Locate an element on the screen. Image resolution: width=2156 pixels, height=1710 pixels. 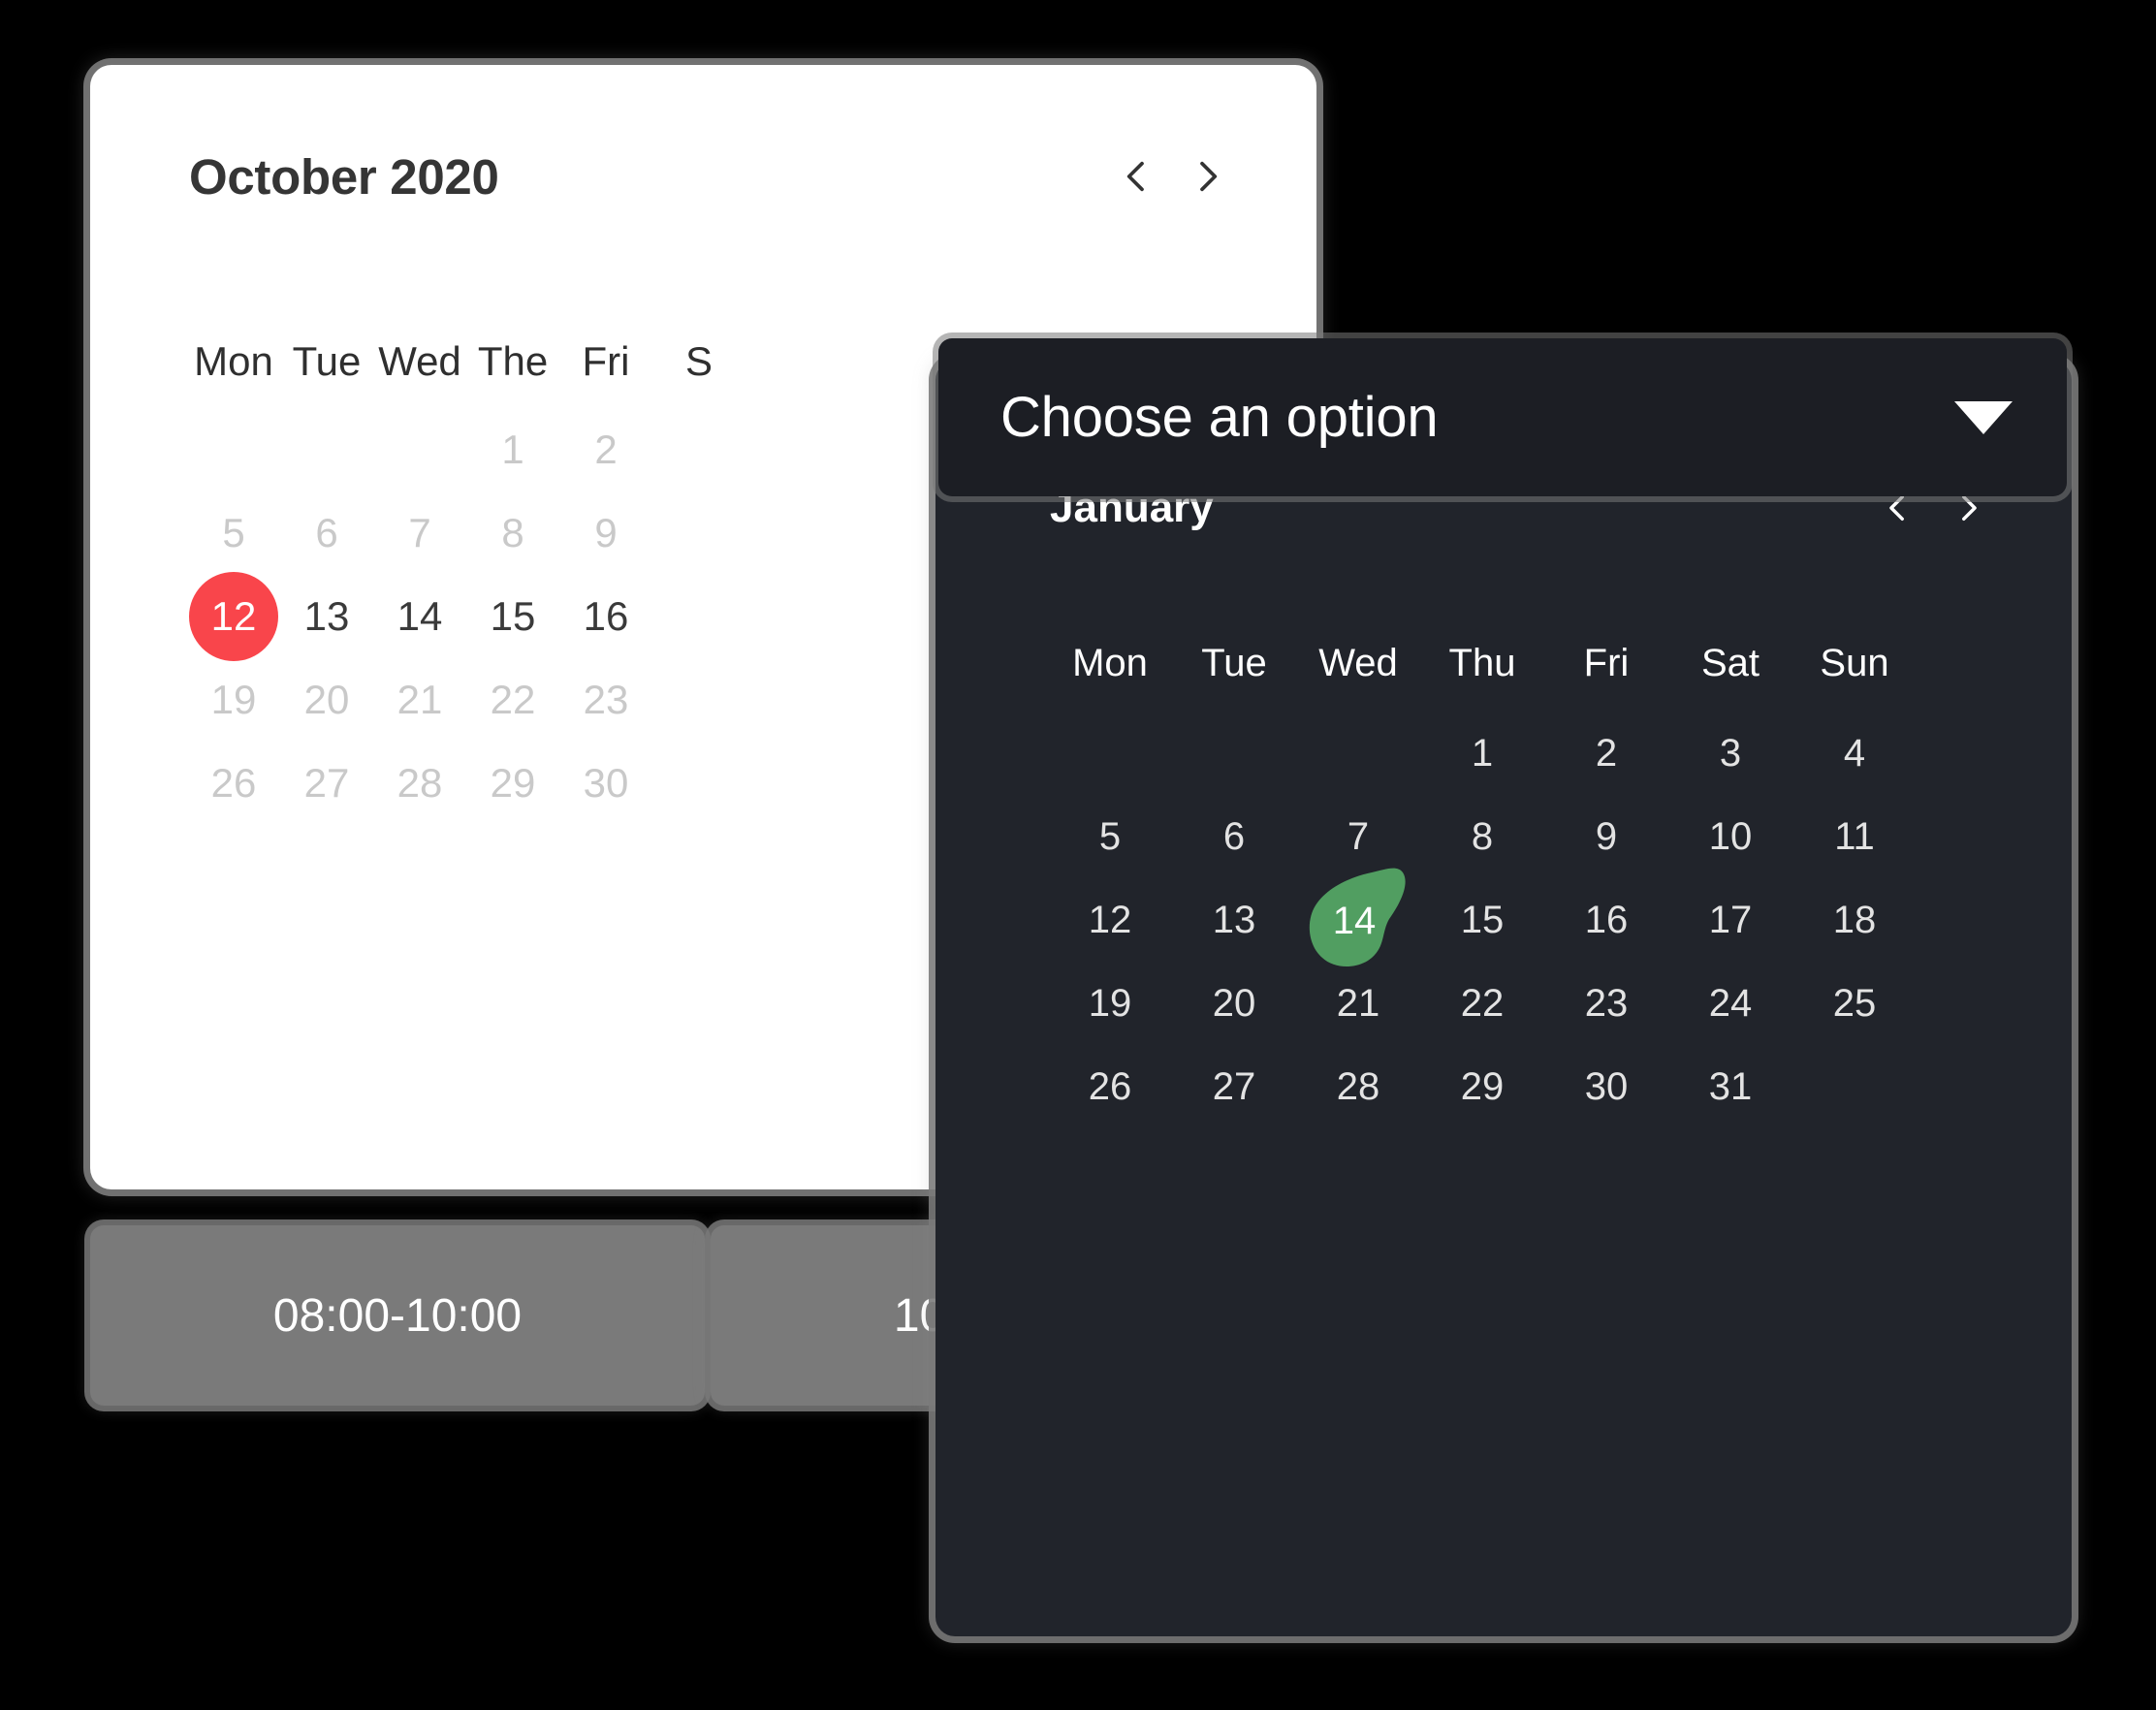
dark-week-row: 1 2 3 4 is located at coordinates (1534, 753).